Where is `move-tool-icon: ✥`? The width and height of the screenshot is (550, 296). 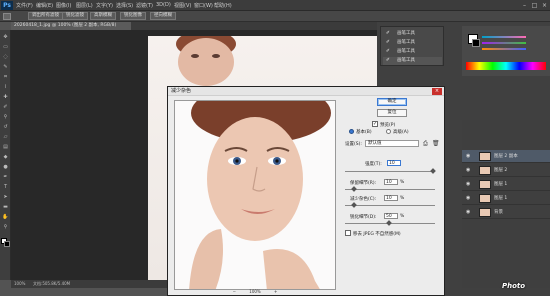
move-tool-icon: ✥ is located at coordinates (5, 37).